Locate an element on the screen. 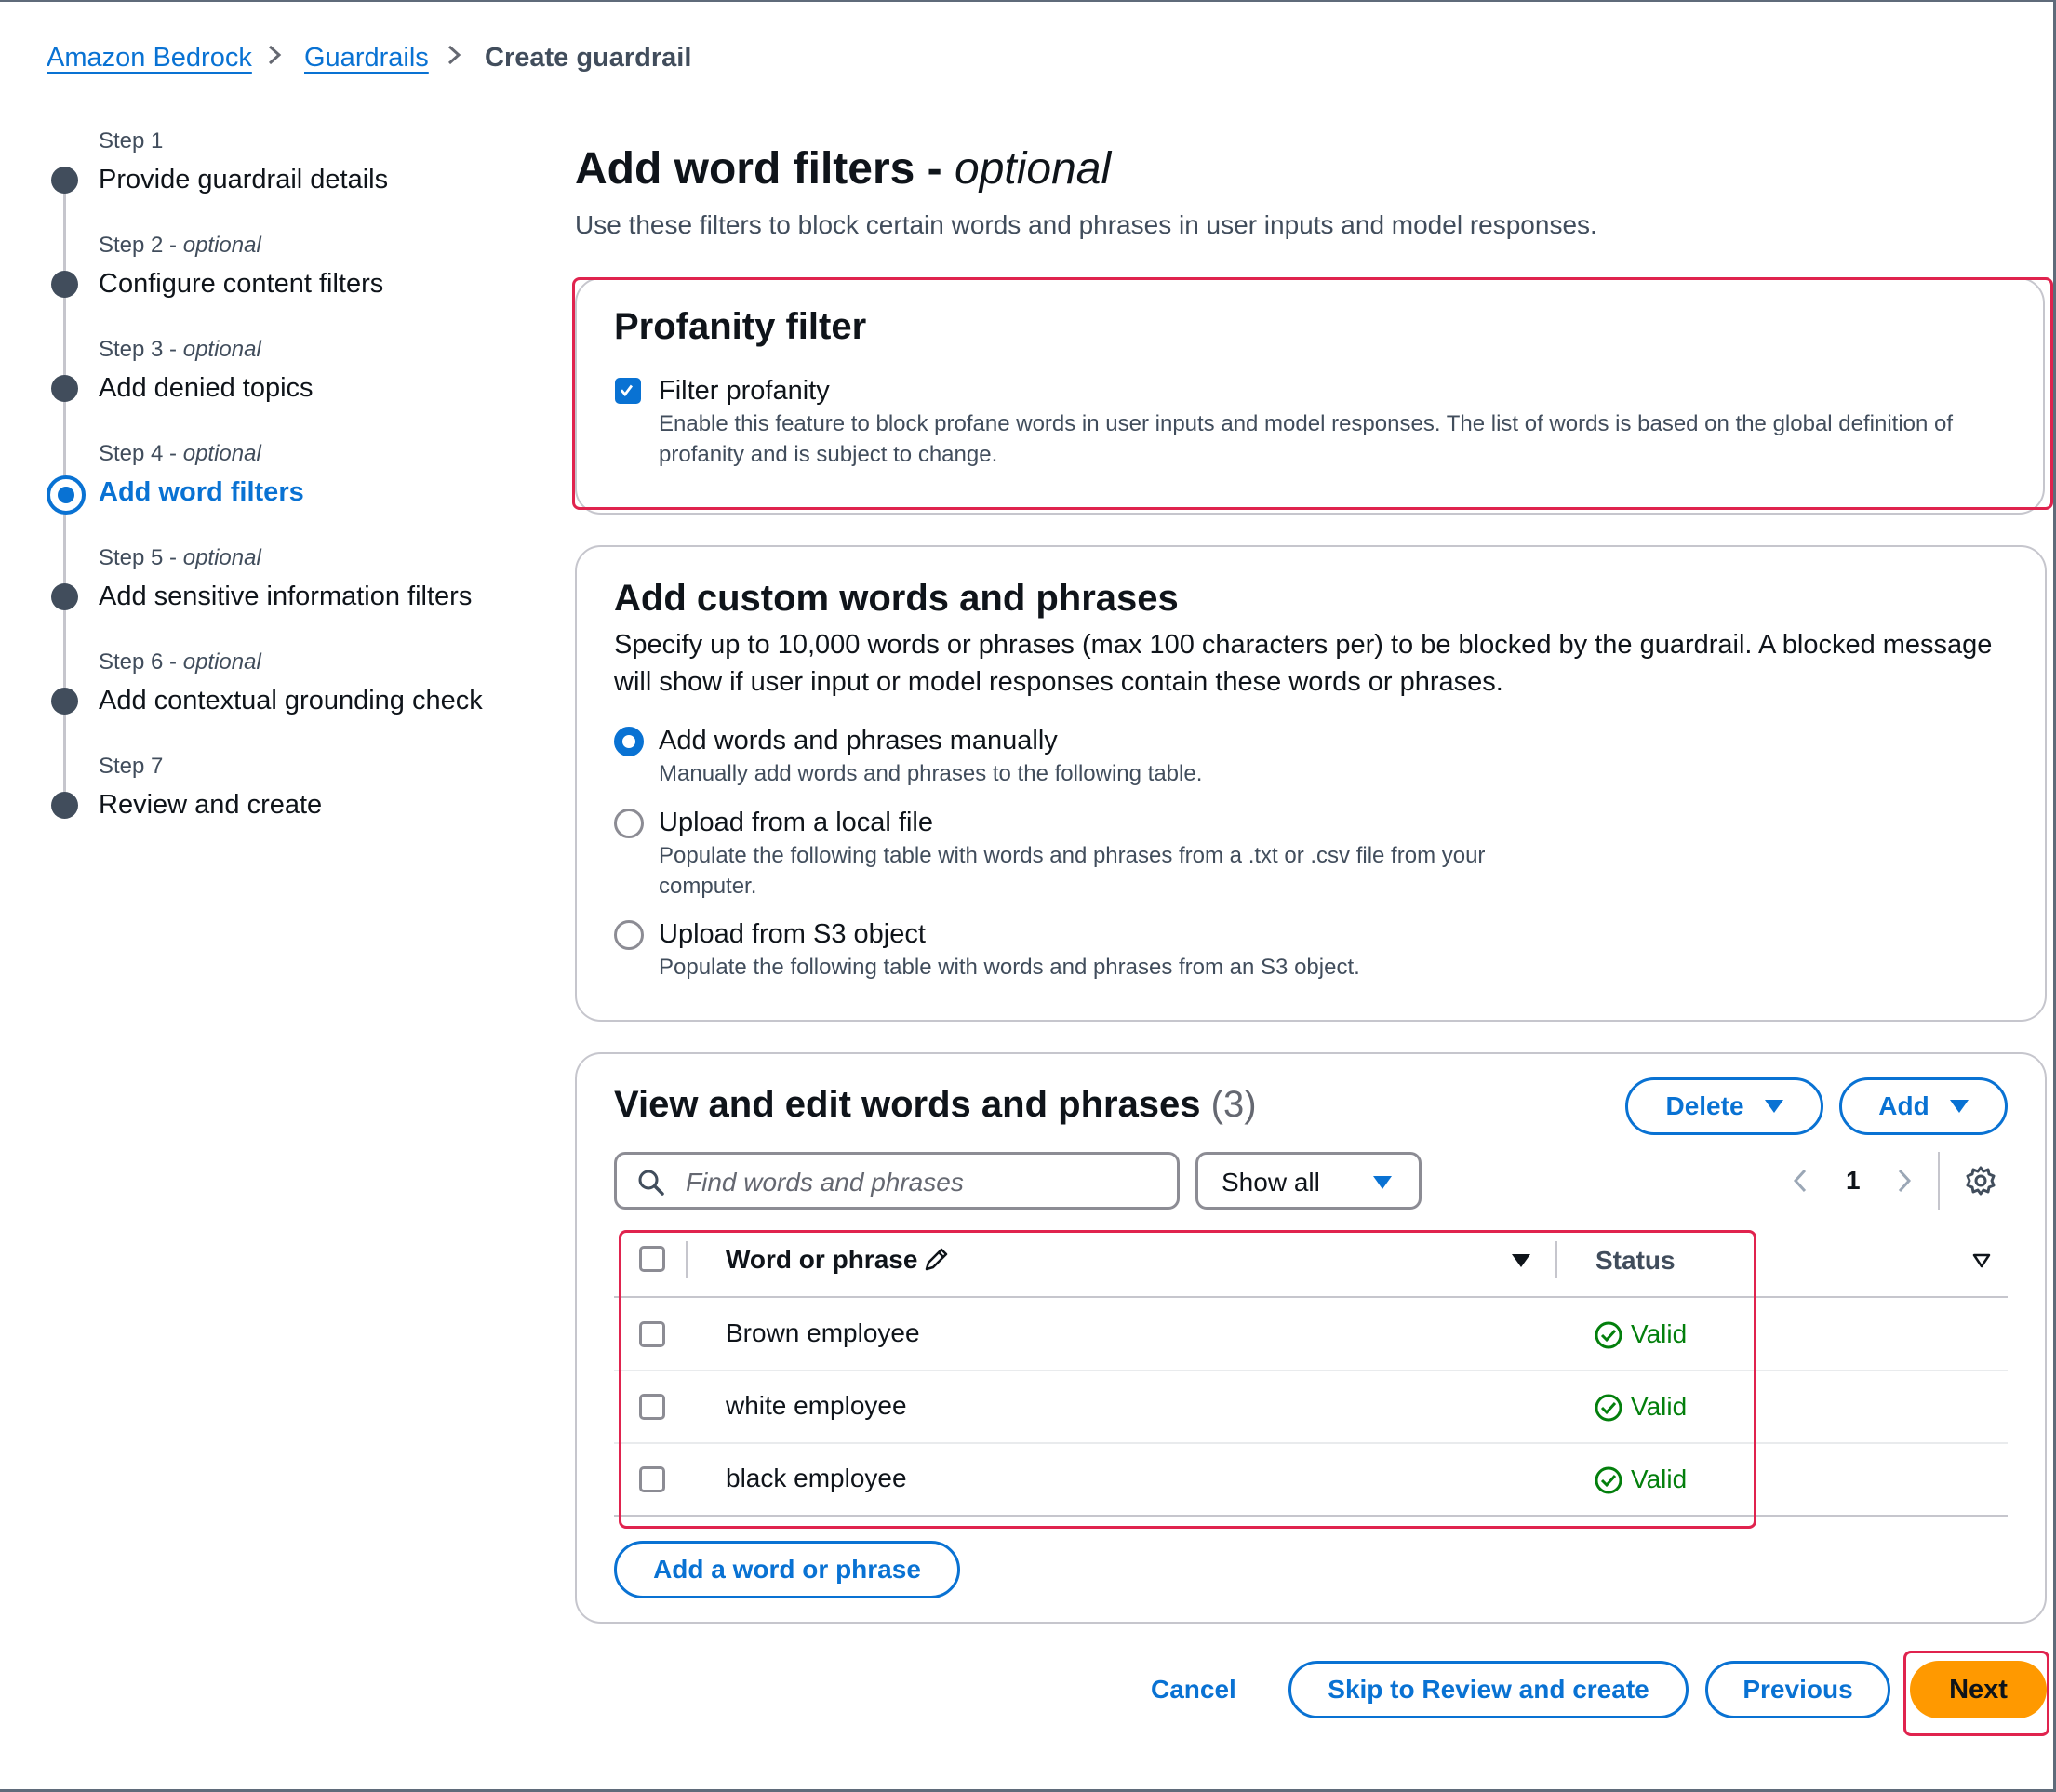 This screenshot has width=2056, height=1792. custom-words-title: Add custom words and phrases is located at coordinates (896, 599).